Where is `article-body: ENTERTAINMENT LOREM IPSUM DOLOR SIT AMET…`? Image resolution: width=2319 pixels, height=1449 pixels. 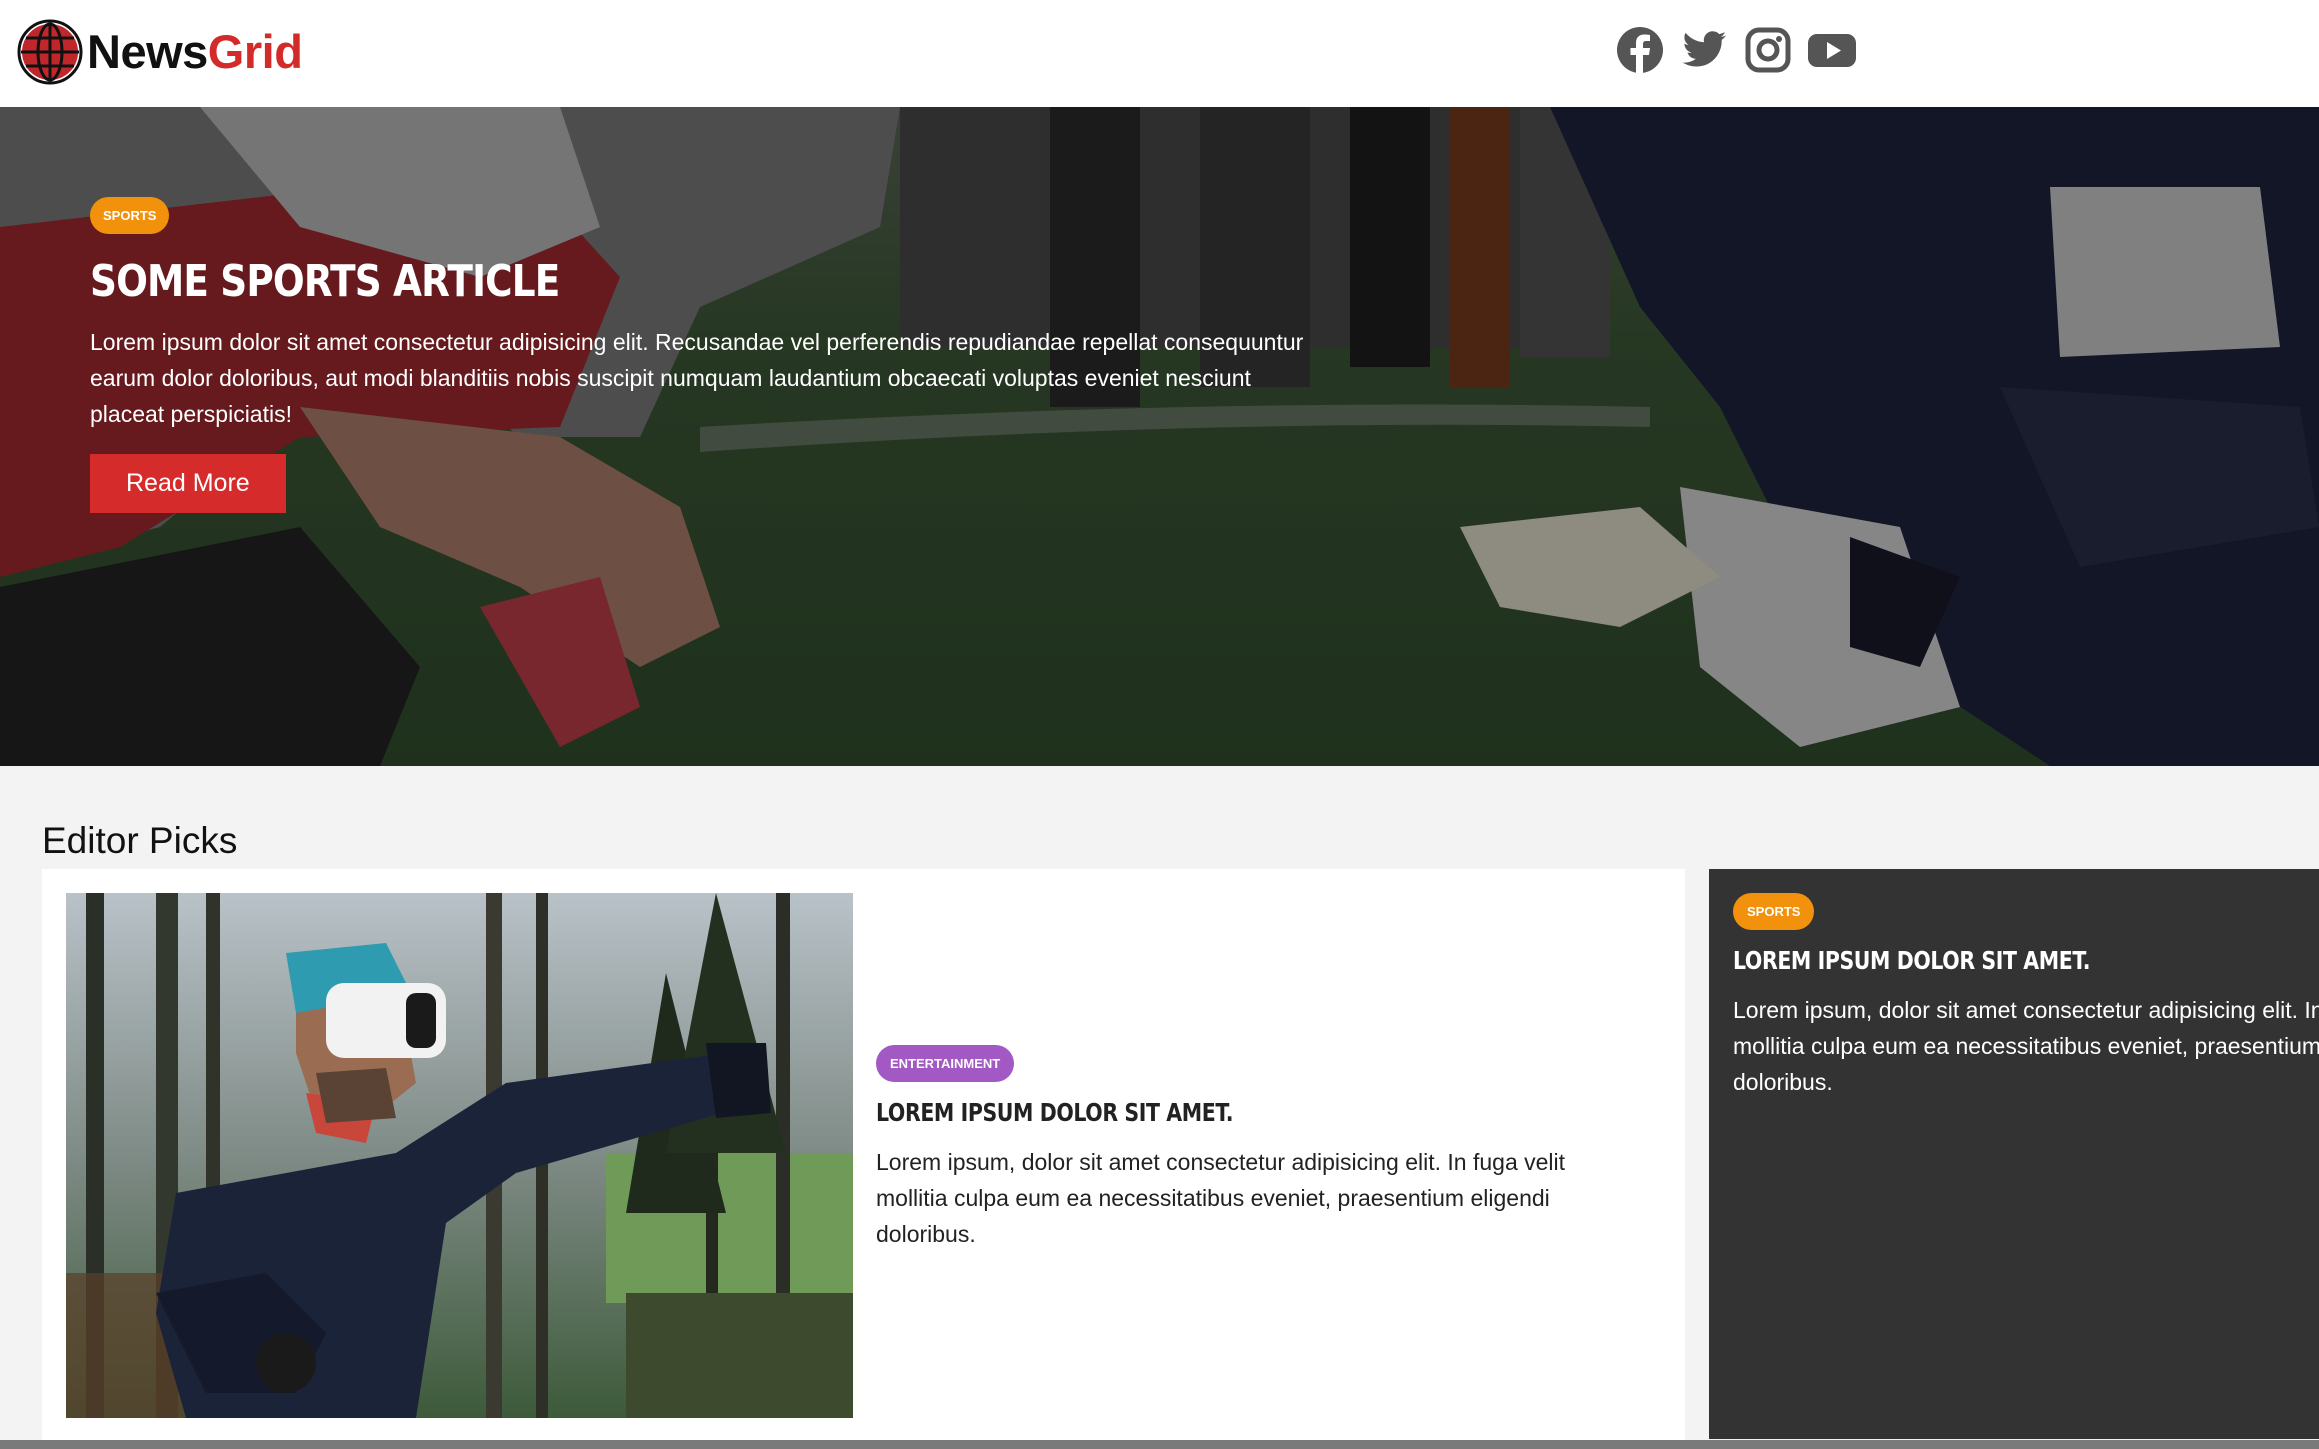 article-body: ENTERTAINMENT LOREM IPSUM DOLOR SIT AMET… is located at coordinates (1256, 1148).